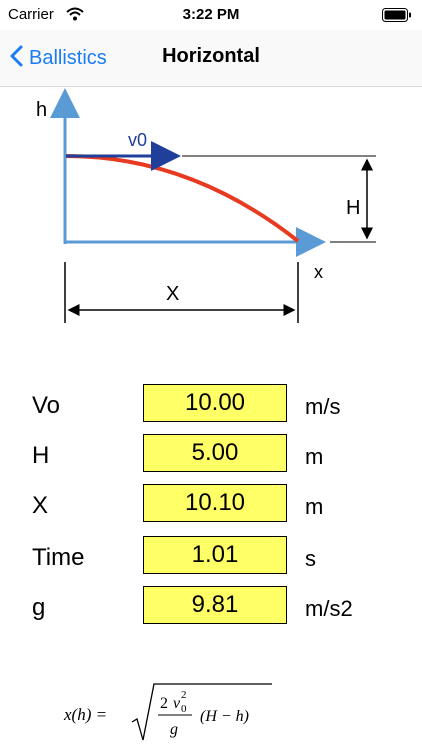 The image size is (422, 750). I want to click on h-unit: m, so click(314, 456).